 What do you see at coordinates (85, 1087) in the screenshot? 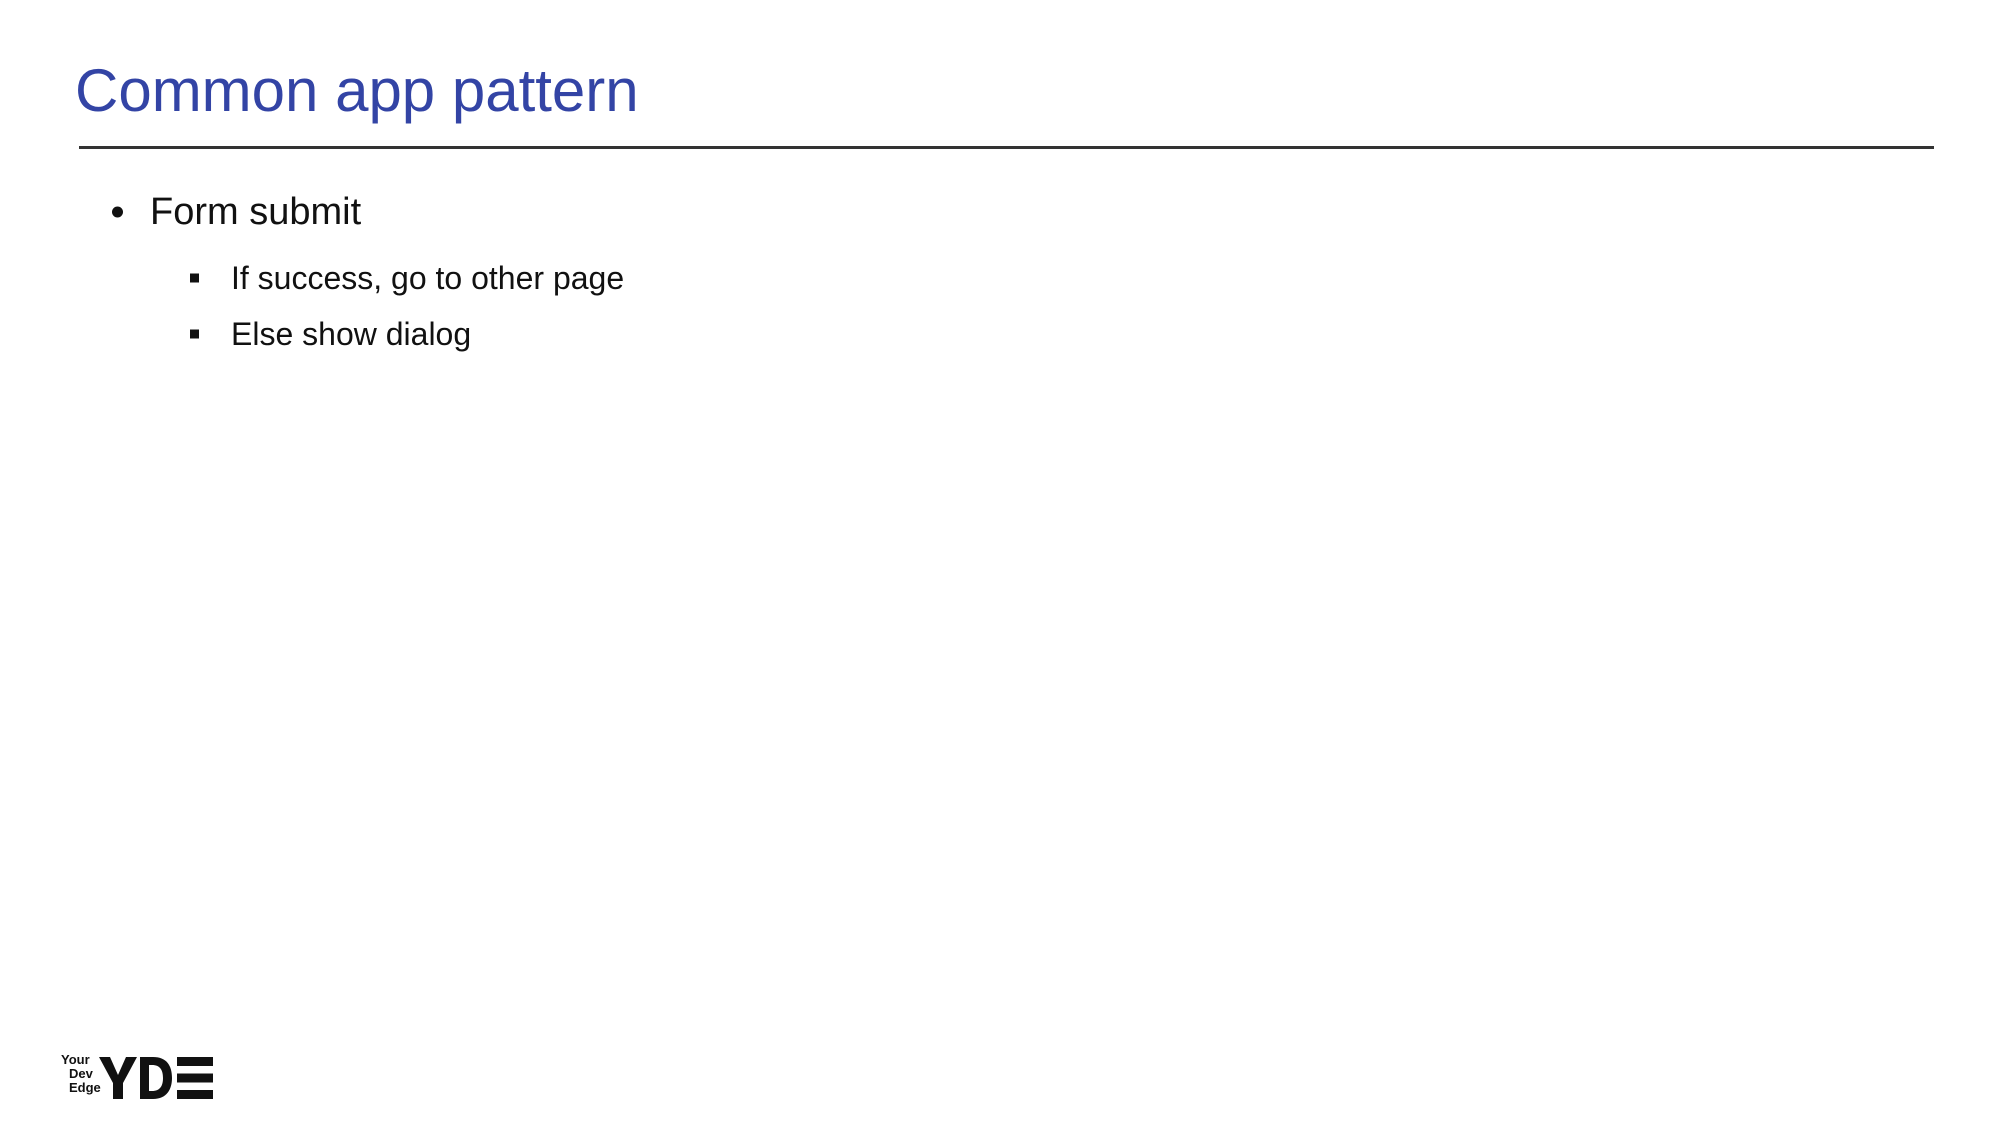
I see `logo-word: Edge` at bounding box center [85, 1087].